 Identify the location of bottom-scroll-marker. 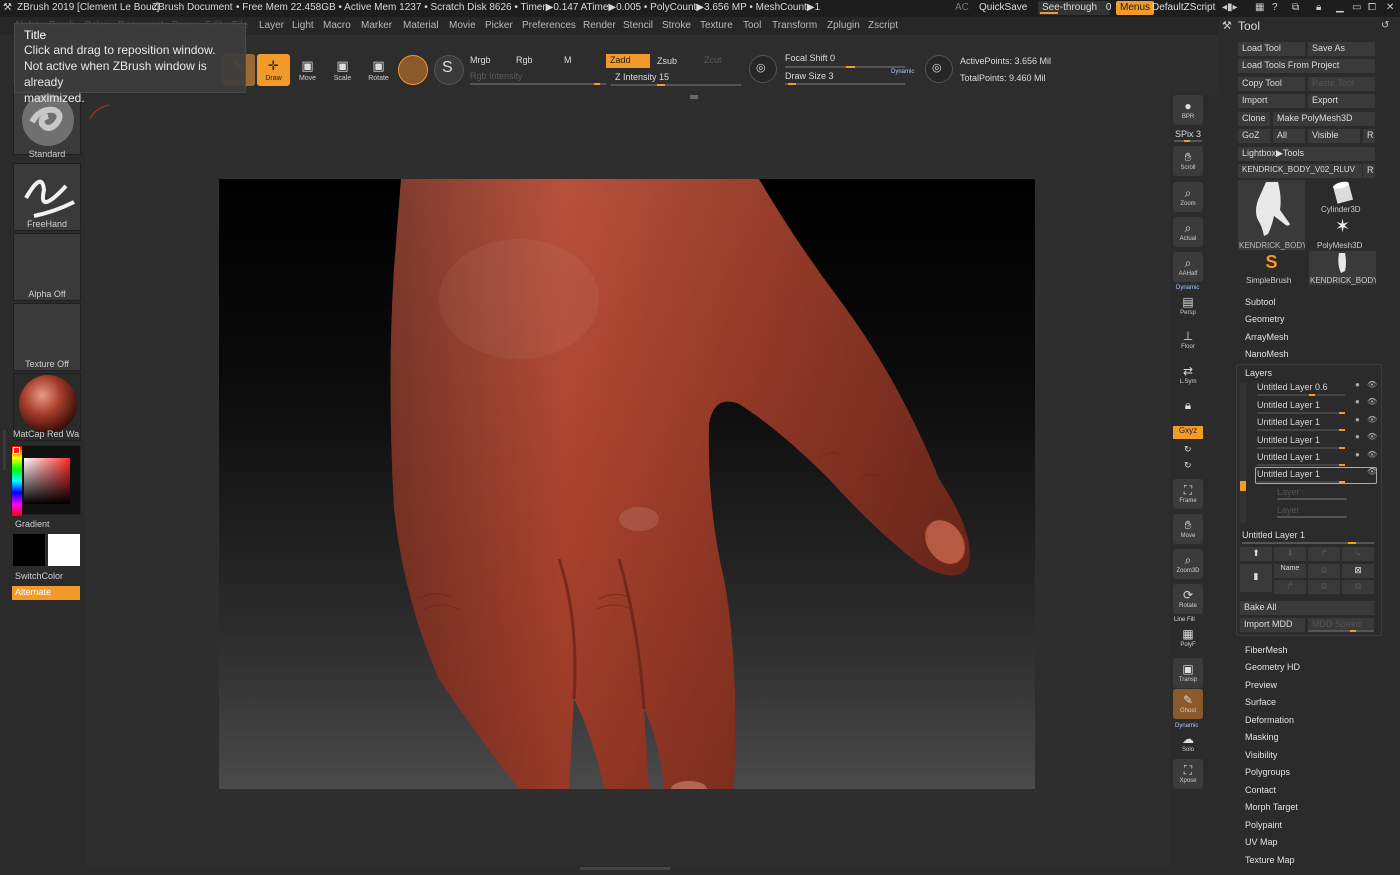
(625, 868).